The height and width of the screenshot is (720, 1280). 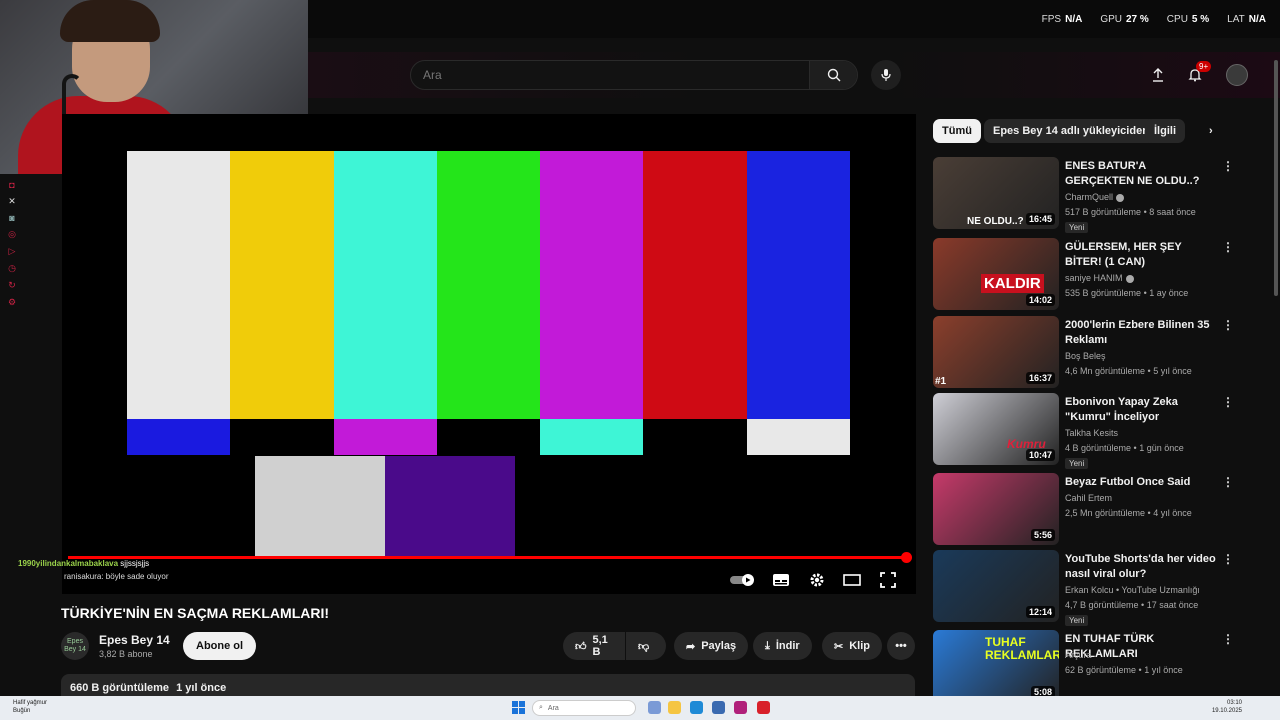 What do you see at coordinates (490, 557) in the screenshot?
I see `progress-bar` at bounding box center [490, 557].